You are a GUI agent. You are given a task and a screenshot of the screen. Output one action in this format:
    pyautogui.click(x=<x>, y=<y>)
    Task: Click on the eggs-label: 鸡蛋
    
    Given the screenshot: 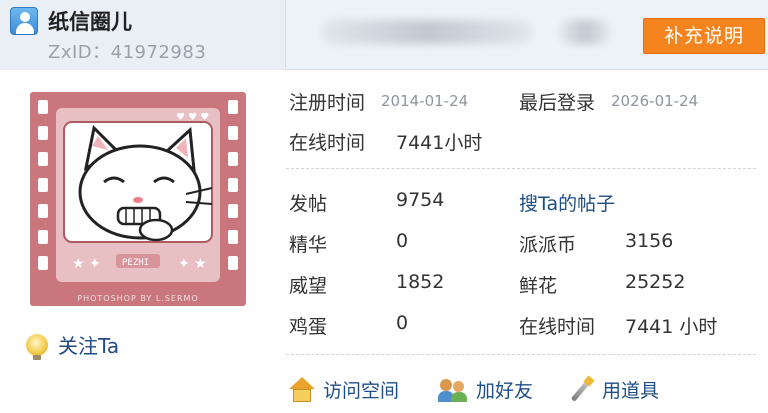 What is the action you would take?
    pyautogui.click(x=308, y=327)
    